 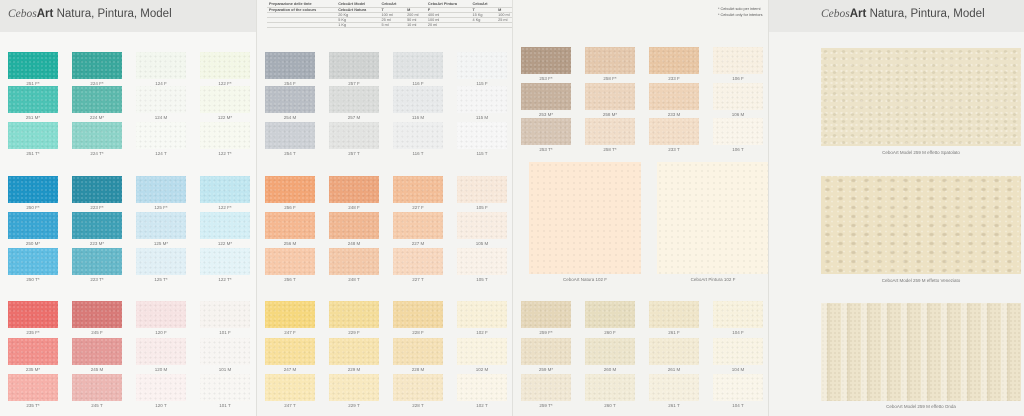 I want to click on swatch-code: 105 F, so click(x=482, y=207).